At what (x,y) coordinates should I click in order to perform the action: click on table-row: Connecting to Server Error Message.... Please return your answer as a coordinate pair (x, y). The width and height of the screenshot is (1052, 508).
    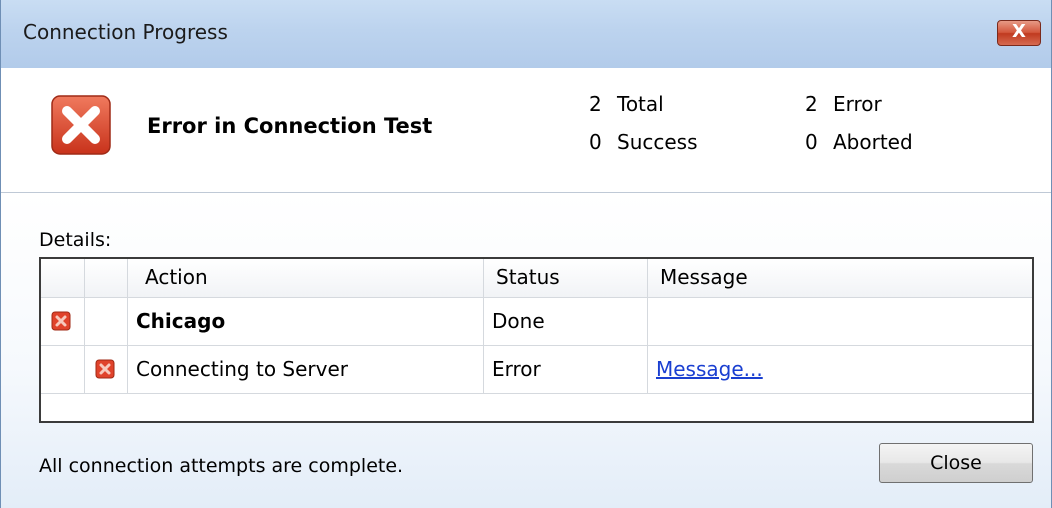
    Looking at the image, I should click on (536, 370).